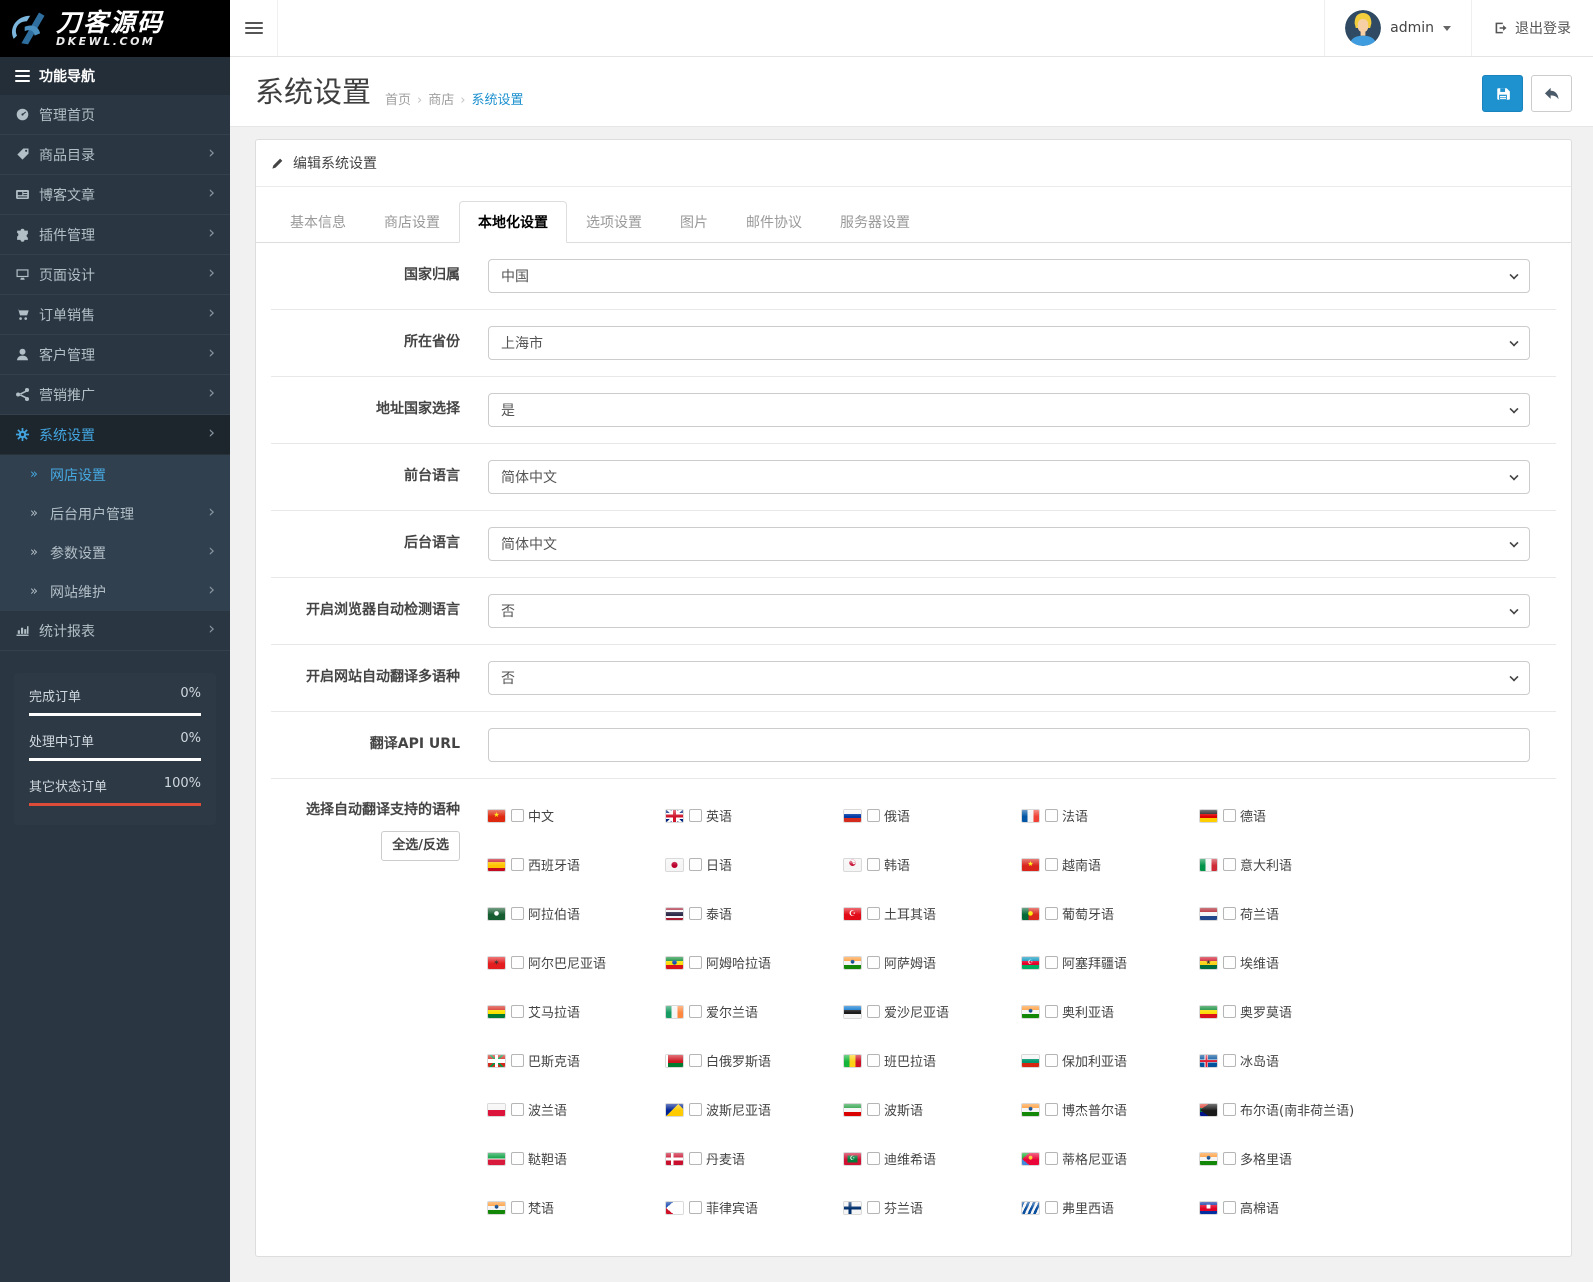  Describe the element at coordinates (115, 435) in the screenshot. I see `sidebar-item-system: 系统设置 ›` at that location.